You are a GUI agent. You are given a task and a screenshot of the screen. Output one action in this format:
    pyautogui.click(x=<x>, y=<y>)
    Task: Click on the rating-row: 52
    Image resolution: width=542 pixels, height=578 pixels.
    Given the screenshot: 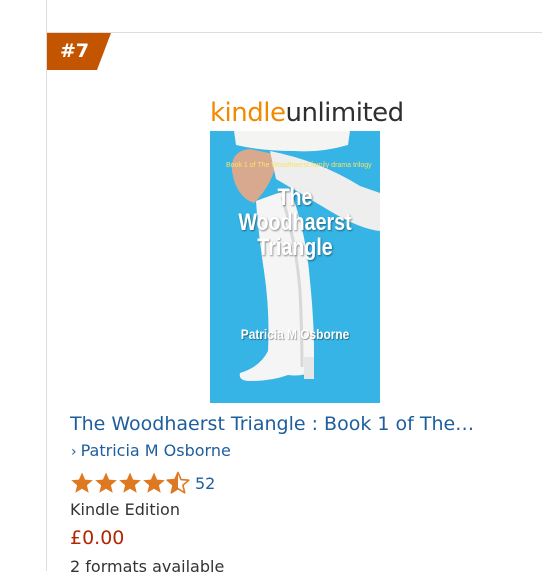 What is the action you would take?
    pyautogui.click(x=142, y=483)
    